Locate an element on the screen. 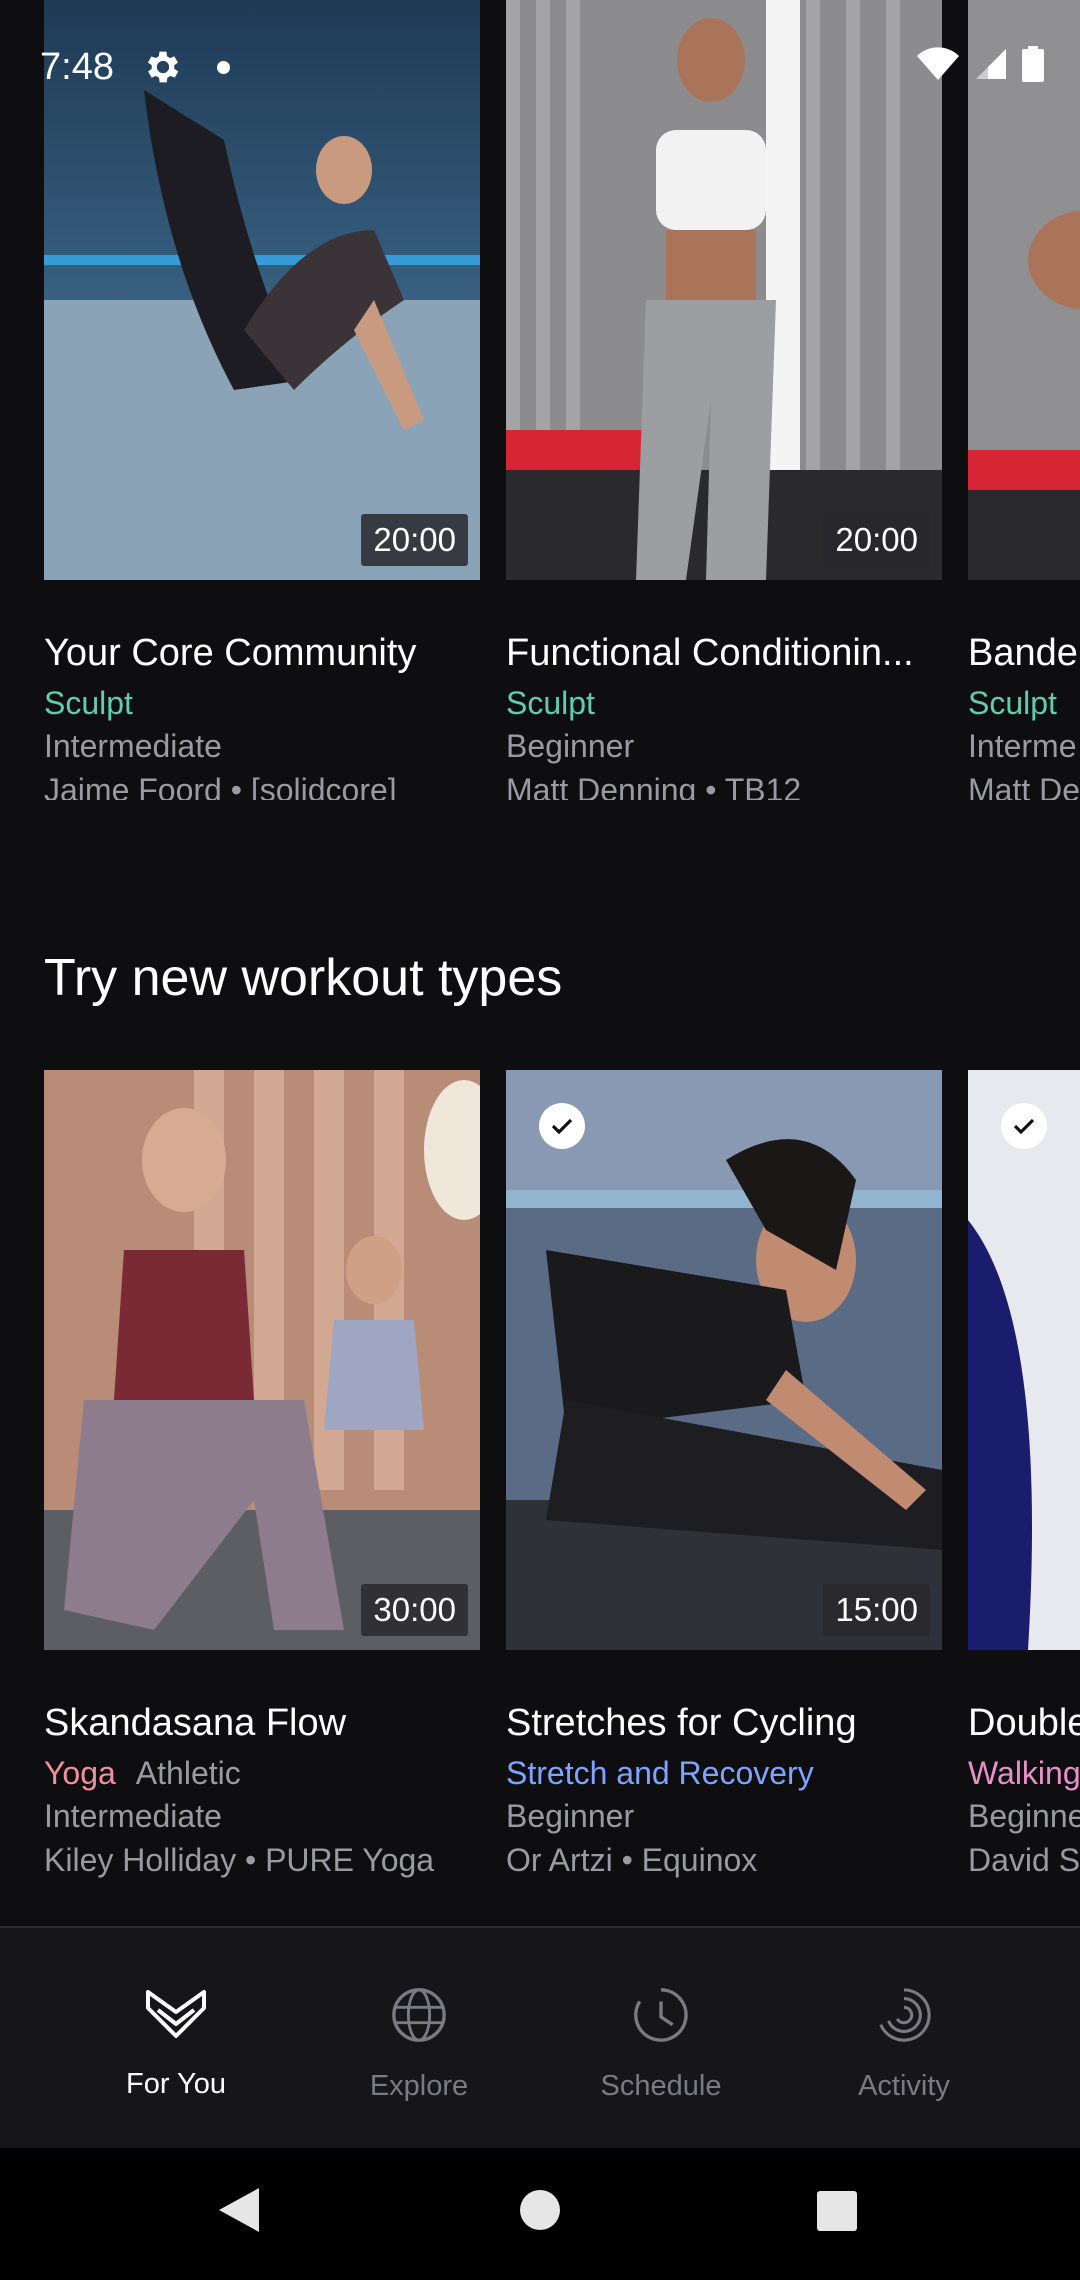 The width and height of the screenshot is (1080, 2280). workout-title: Stretches for Cycling is located at coordinates (681, 1723).